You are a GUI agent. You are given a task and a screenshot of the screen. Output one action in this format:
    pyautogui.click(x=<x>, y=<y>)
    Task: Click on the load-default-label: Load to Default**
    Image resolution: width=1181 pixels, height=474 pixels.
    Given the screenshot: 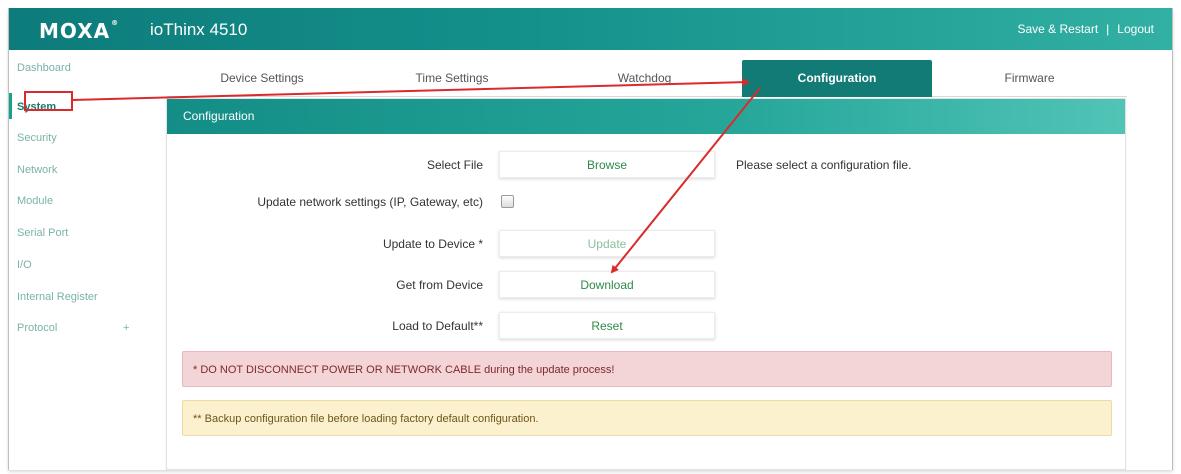 What is the action you would take?
    pyautogui.click(x=437, y=326)
    